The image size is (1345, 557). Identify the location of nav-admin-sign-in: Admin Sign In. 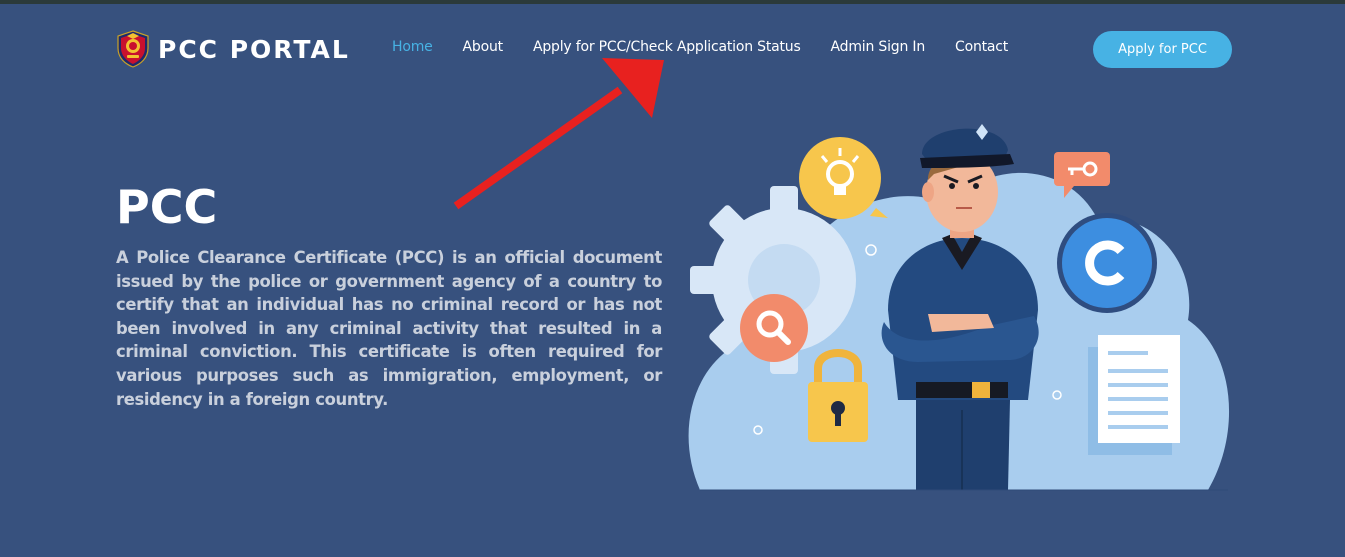
(878, 47).